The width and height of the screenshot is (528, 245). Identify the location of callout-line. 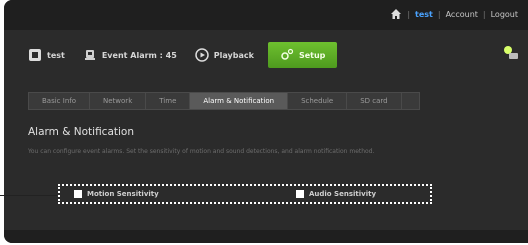
(28, 195).